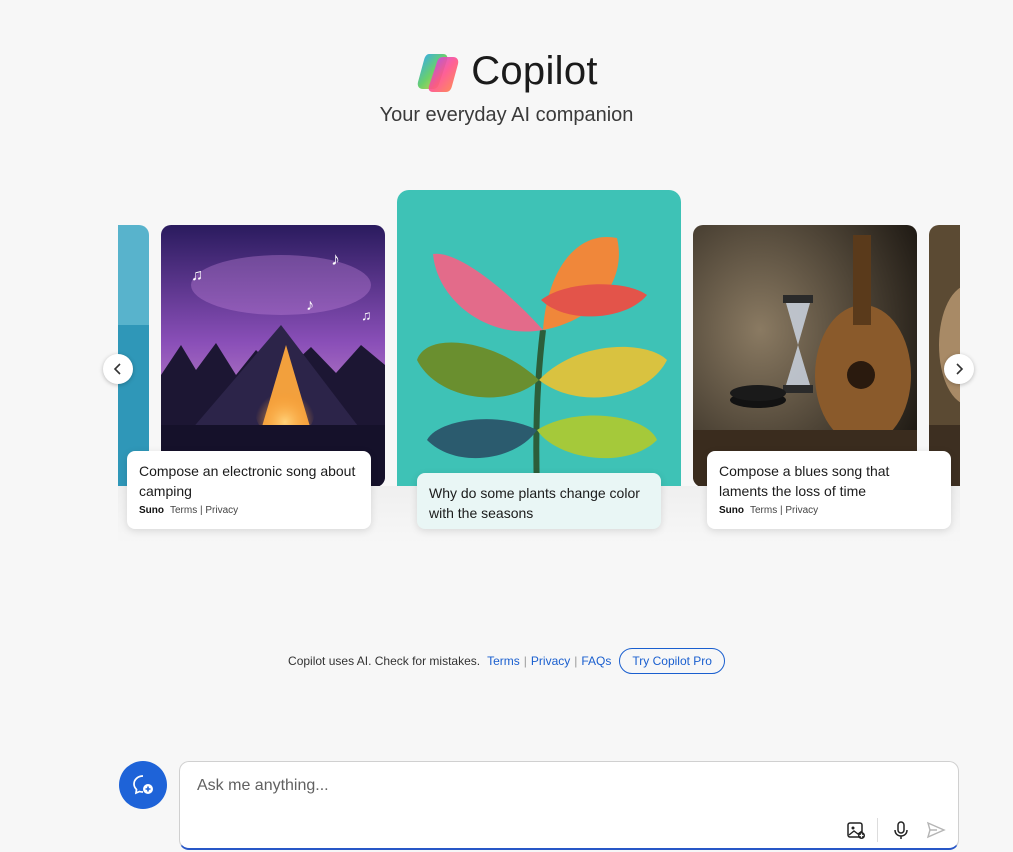  I want to click on image-upload-button, so click(856, 830).